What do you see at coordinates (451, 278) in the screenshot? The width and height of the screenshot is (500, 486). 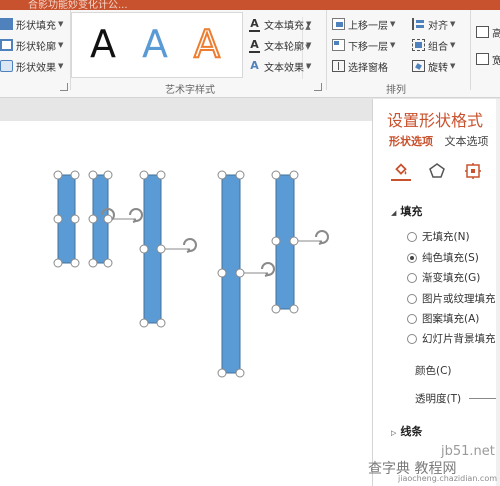 I see `fill-option-label: 渐变填充(G)` at bounding box center [451, 278].